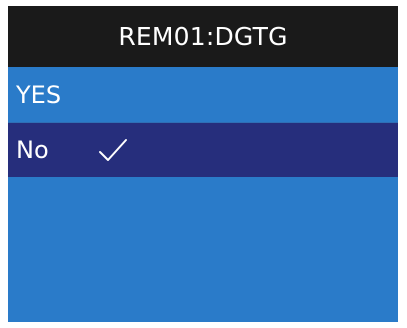  I want to click on screen-title-text: REM01:DGTG, so click(203, 36).